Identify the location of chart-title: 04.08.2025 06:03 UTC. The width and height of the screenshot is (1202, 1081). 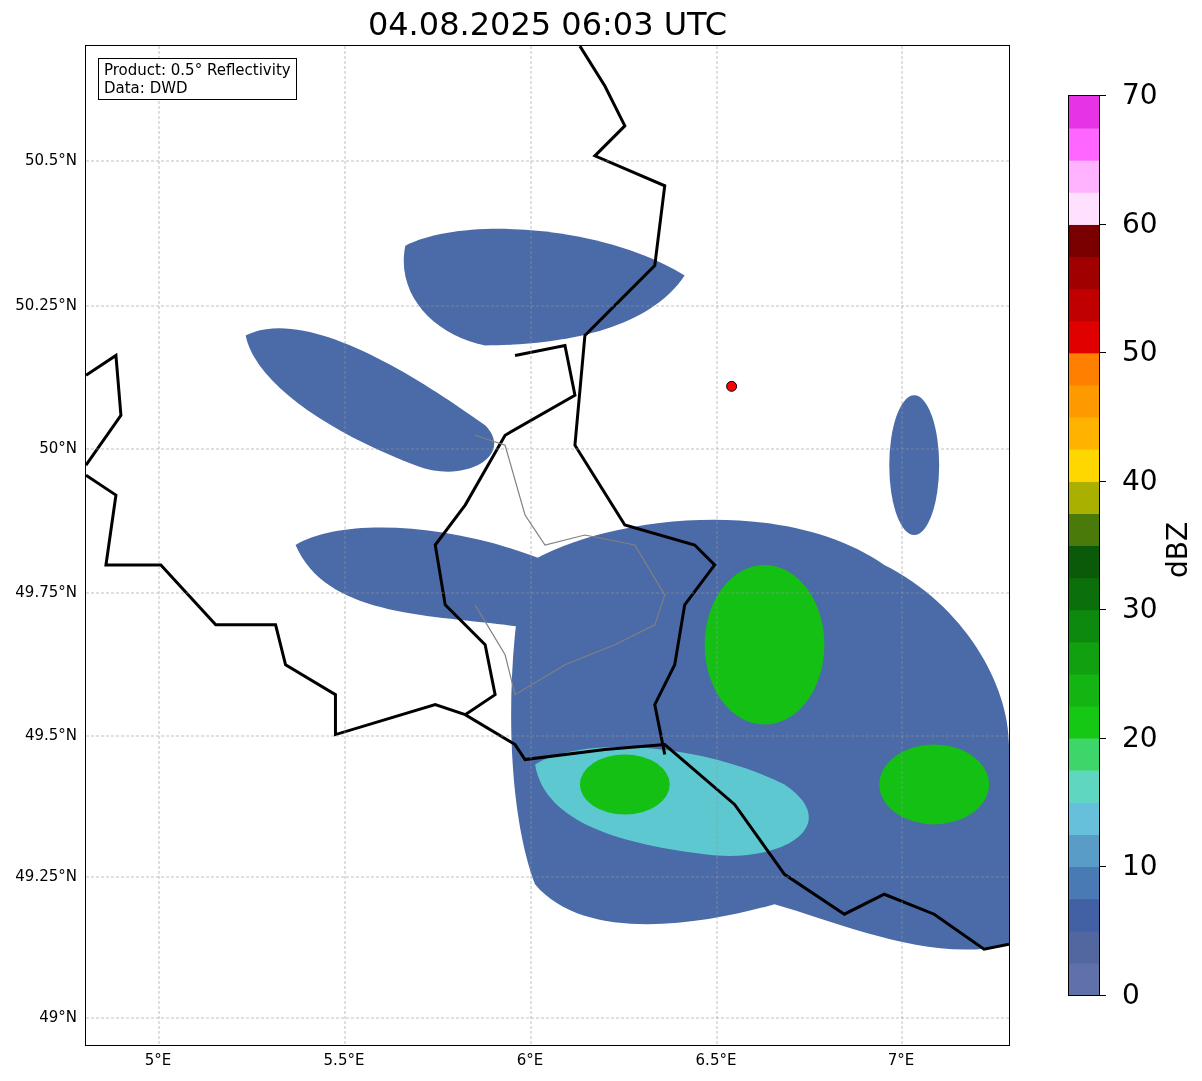
(547, 24).